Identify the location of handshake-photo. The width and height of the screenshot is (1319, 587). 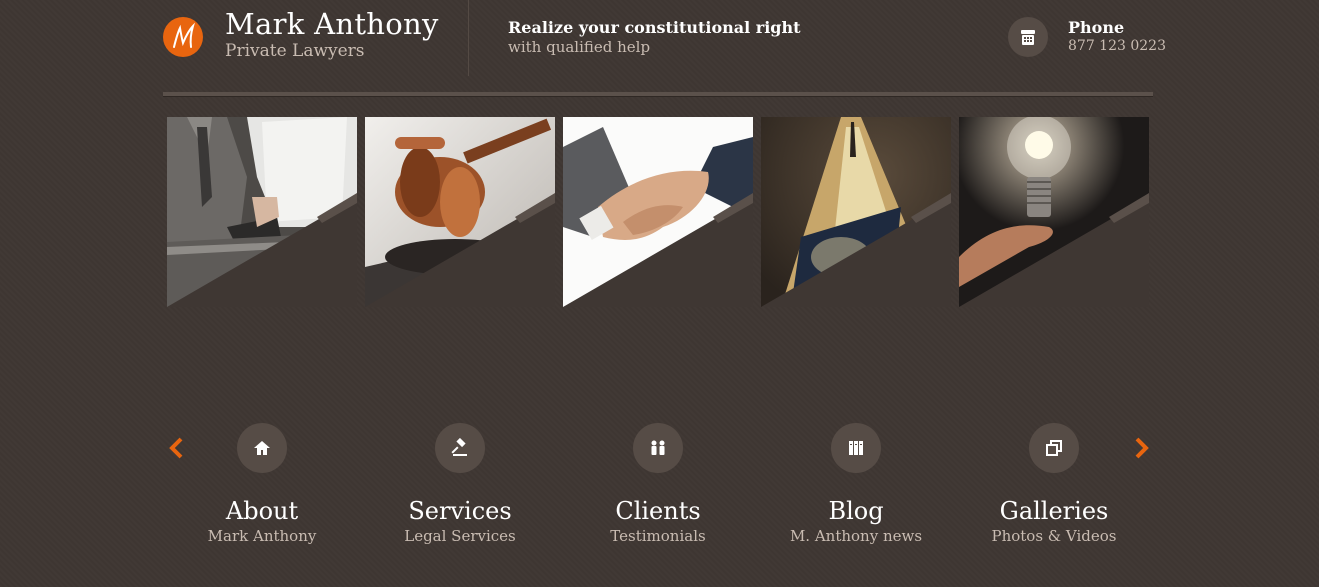
(658, 212).